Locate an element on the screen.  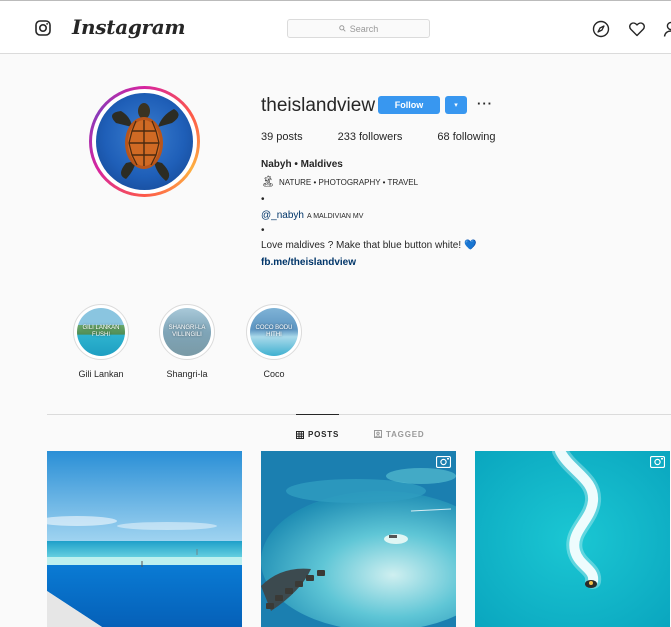
tab-posts: POSTS is located at coordinates (318, 434).